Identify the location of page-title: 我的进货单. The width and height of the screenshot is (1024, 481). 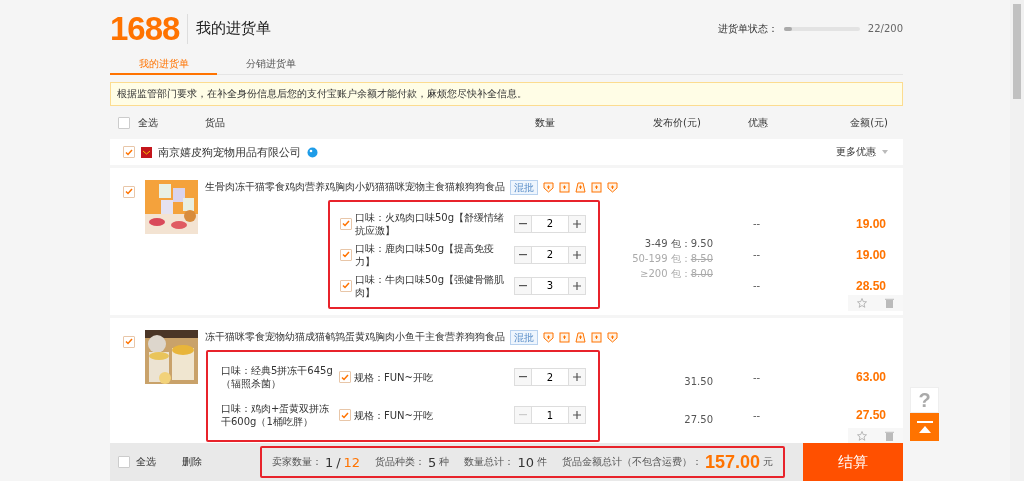
(234, 28).